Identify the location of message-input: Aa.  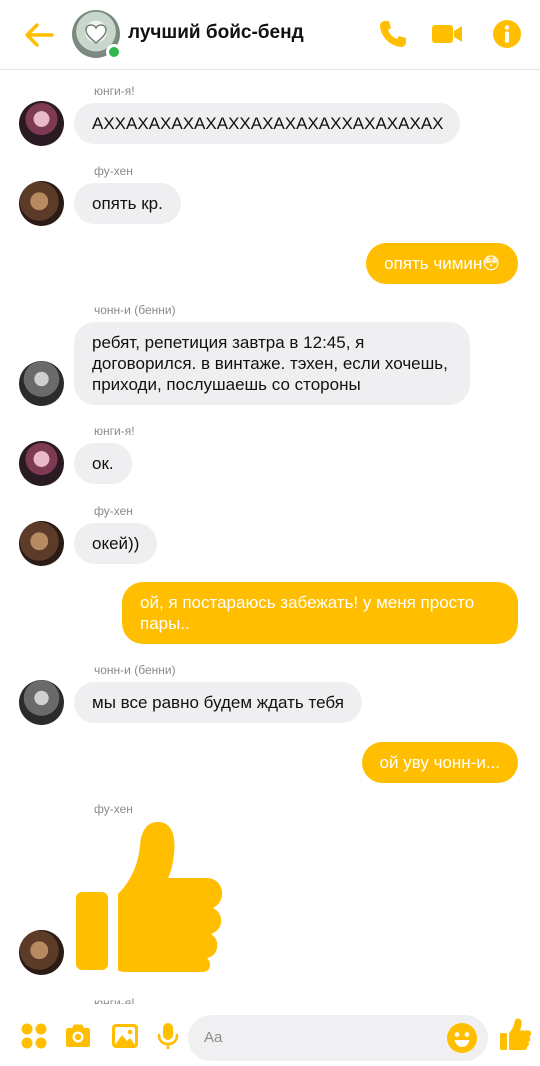
(338, 1038).